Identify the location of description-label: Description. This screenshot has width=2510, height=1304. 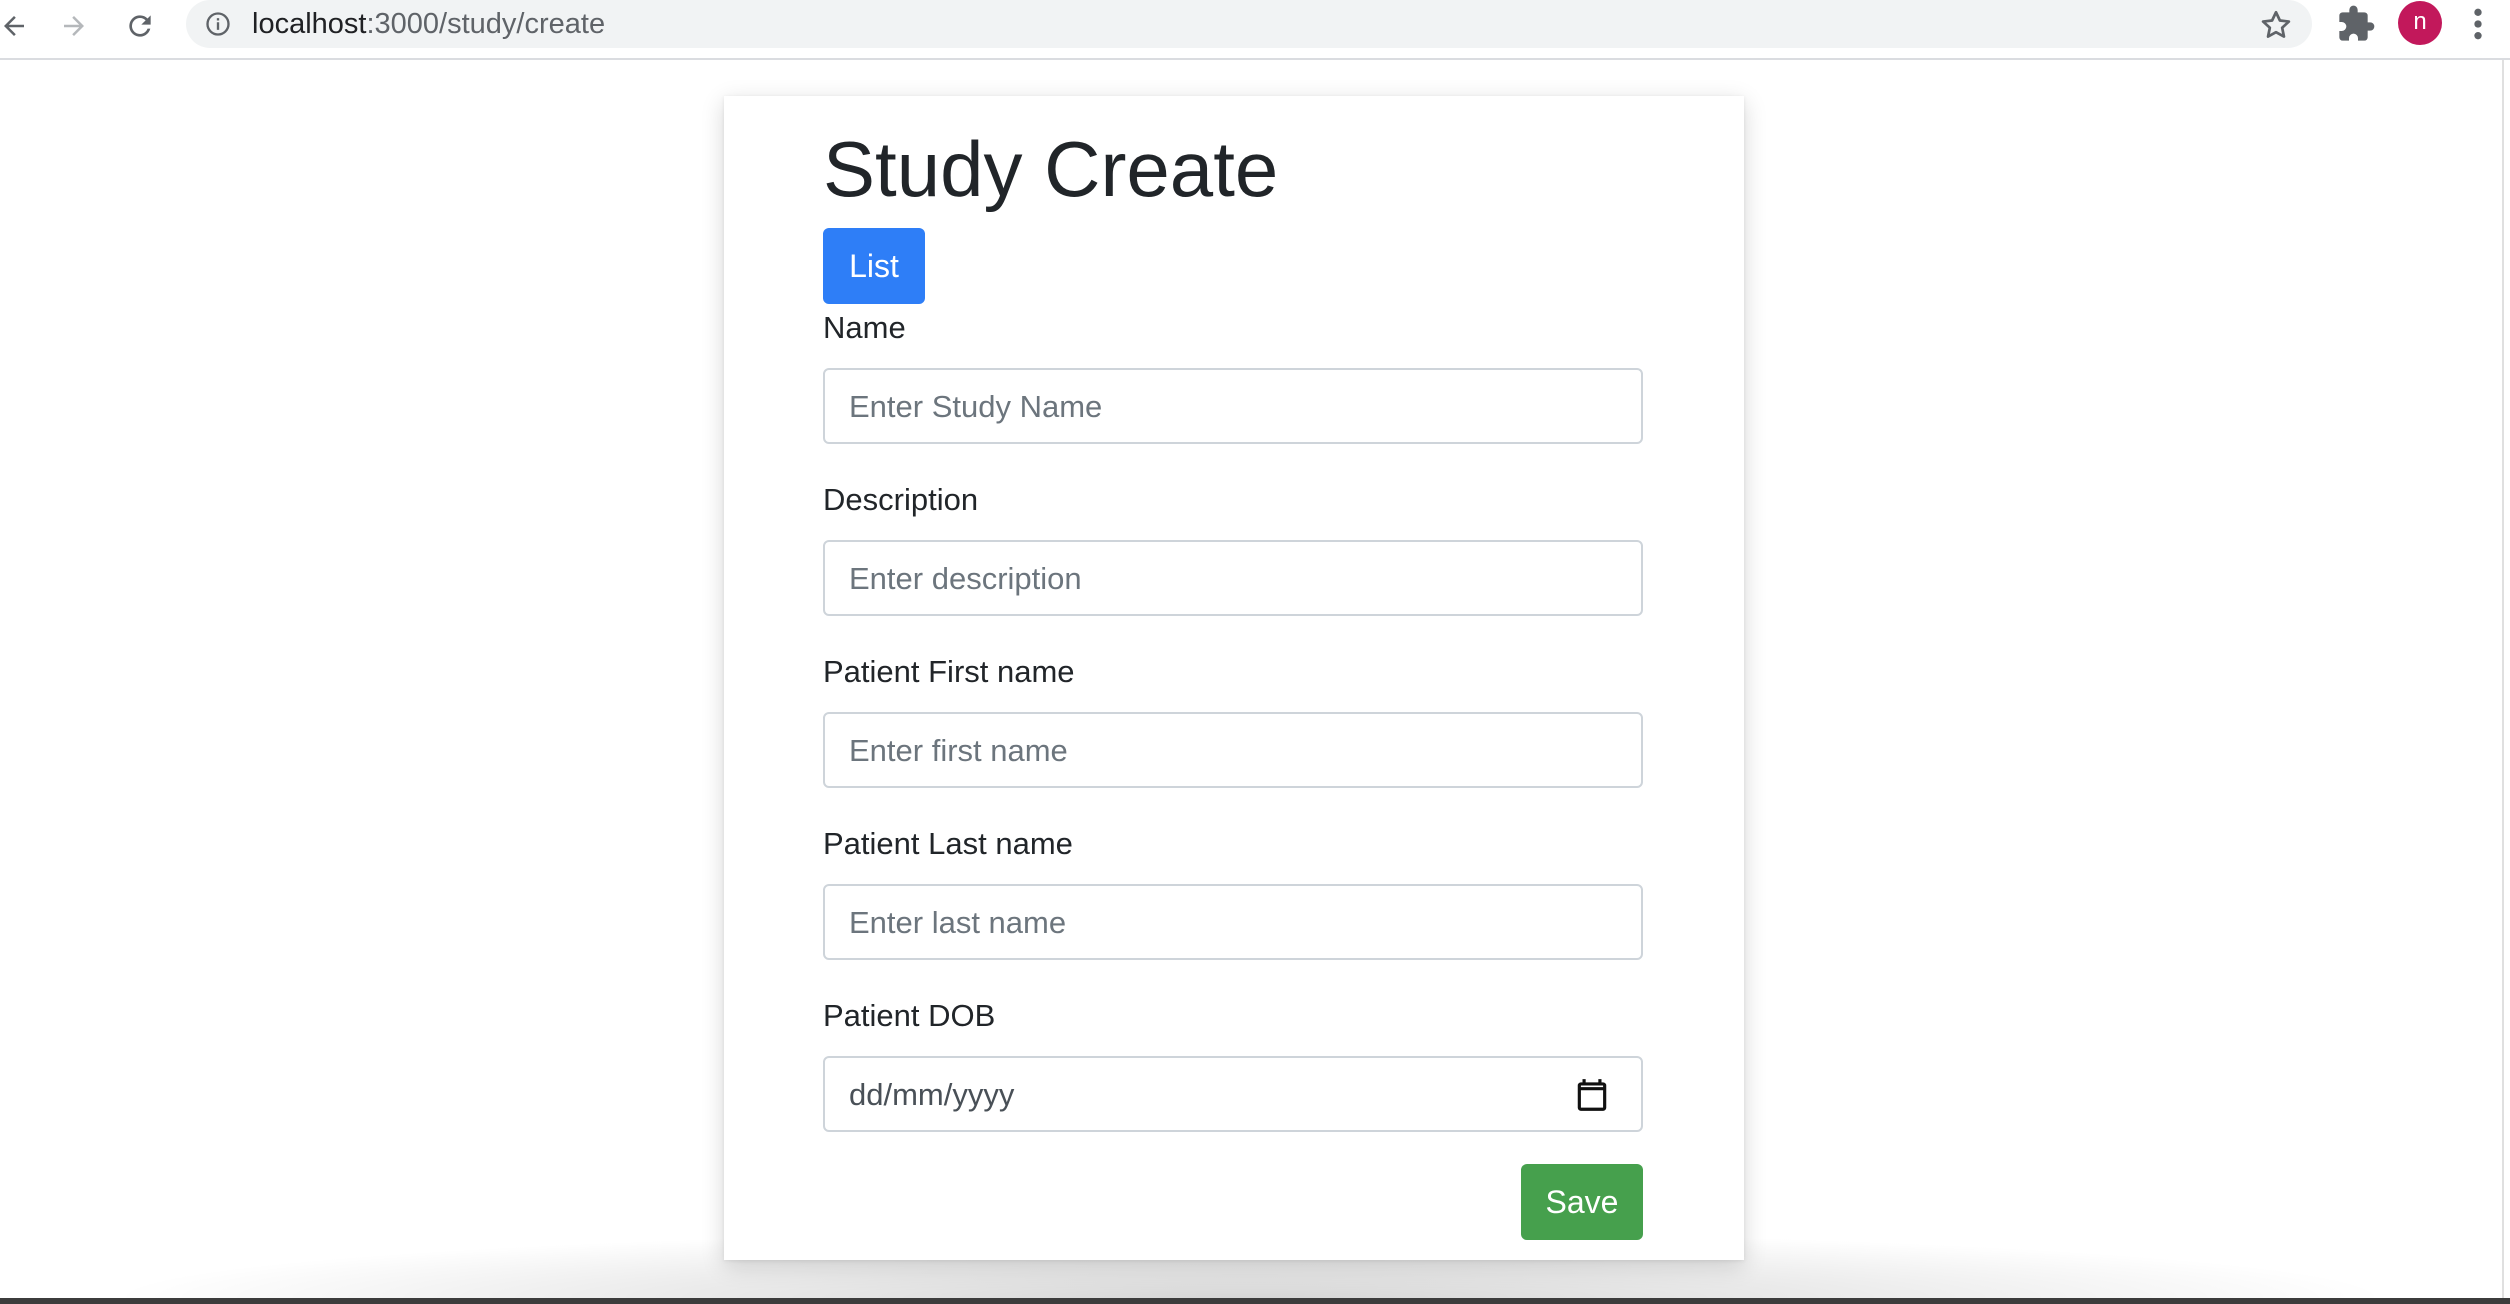
(901, 499).